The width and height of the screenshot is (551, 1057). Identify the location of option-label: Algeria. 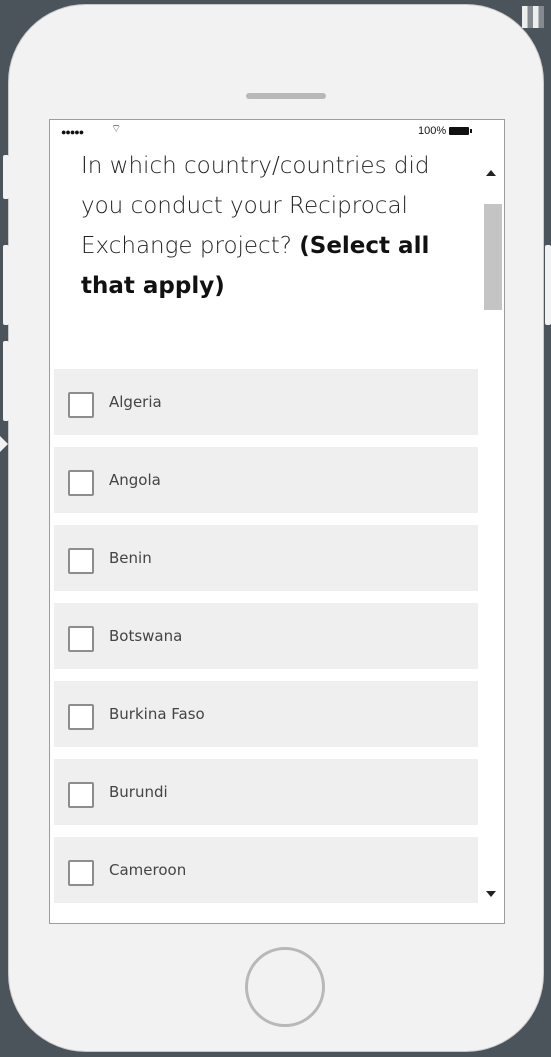
(135, 402).